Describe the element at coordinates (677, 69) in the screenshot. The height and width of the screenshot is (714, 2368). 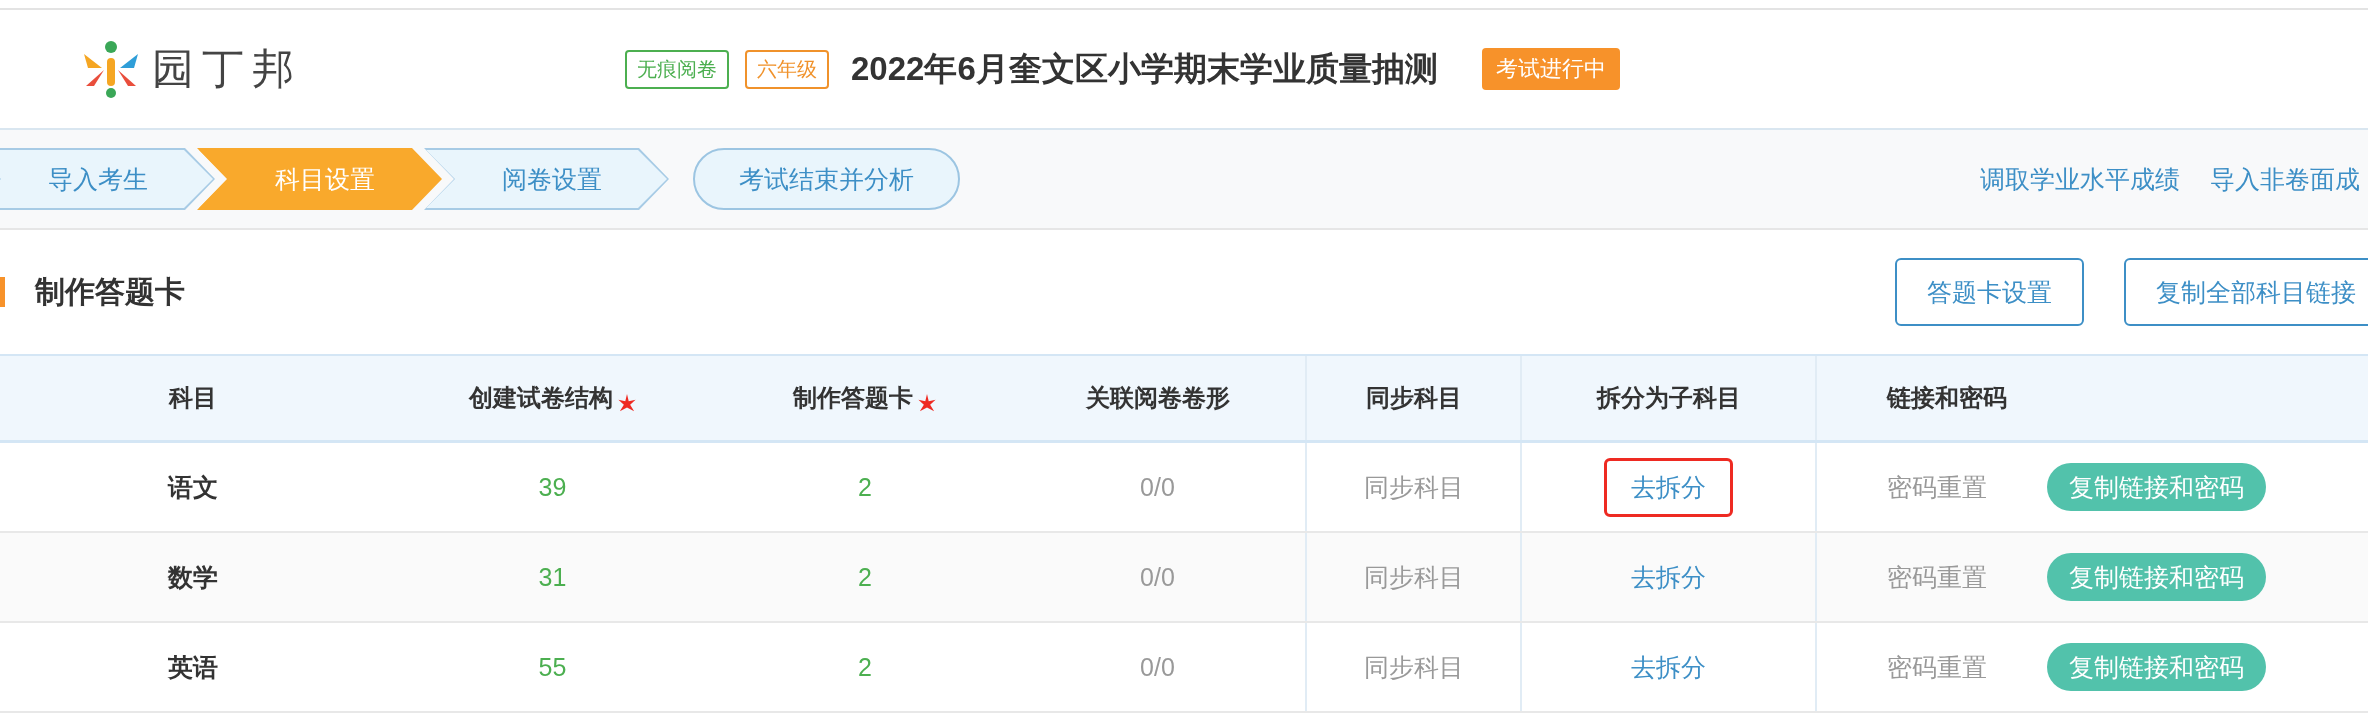
I see `grade-tag: 无痕阅卷` at that location.